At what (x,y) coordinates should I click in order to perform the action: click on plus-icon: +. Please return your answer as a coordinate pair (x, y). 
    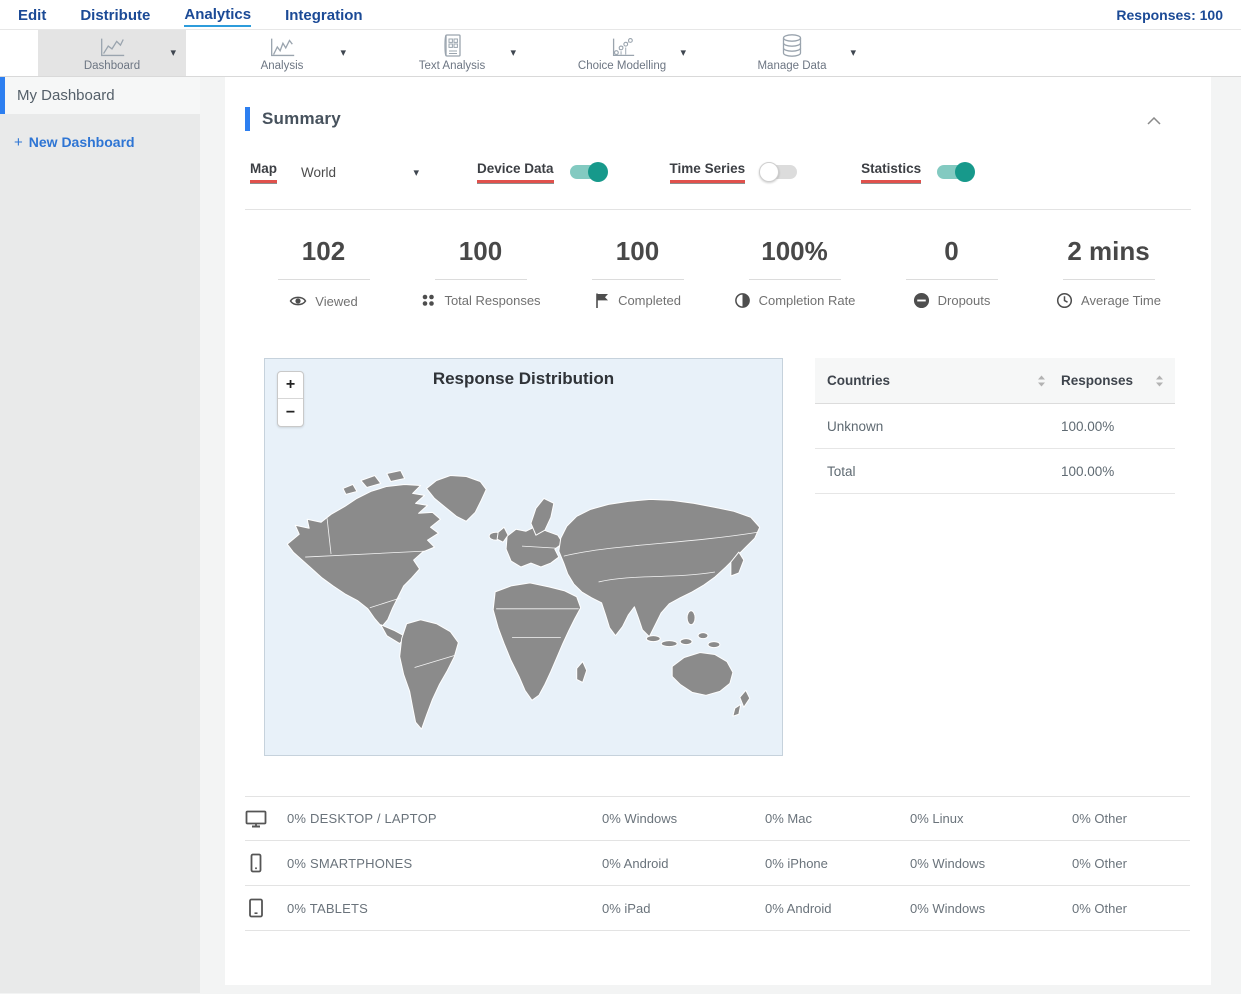
    Looking at the image, I should click on (18, 142).